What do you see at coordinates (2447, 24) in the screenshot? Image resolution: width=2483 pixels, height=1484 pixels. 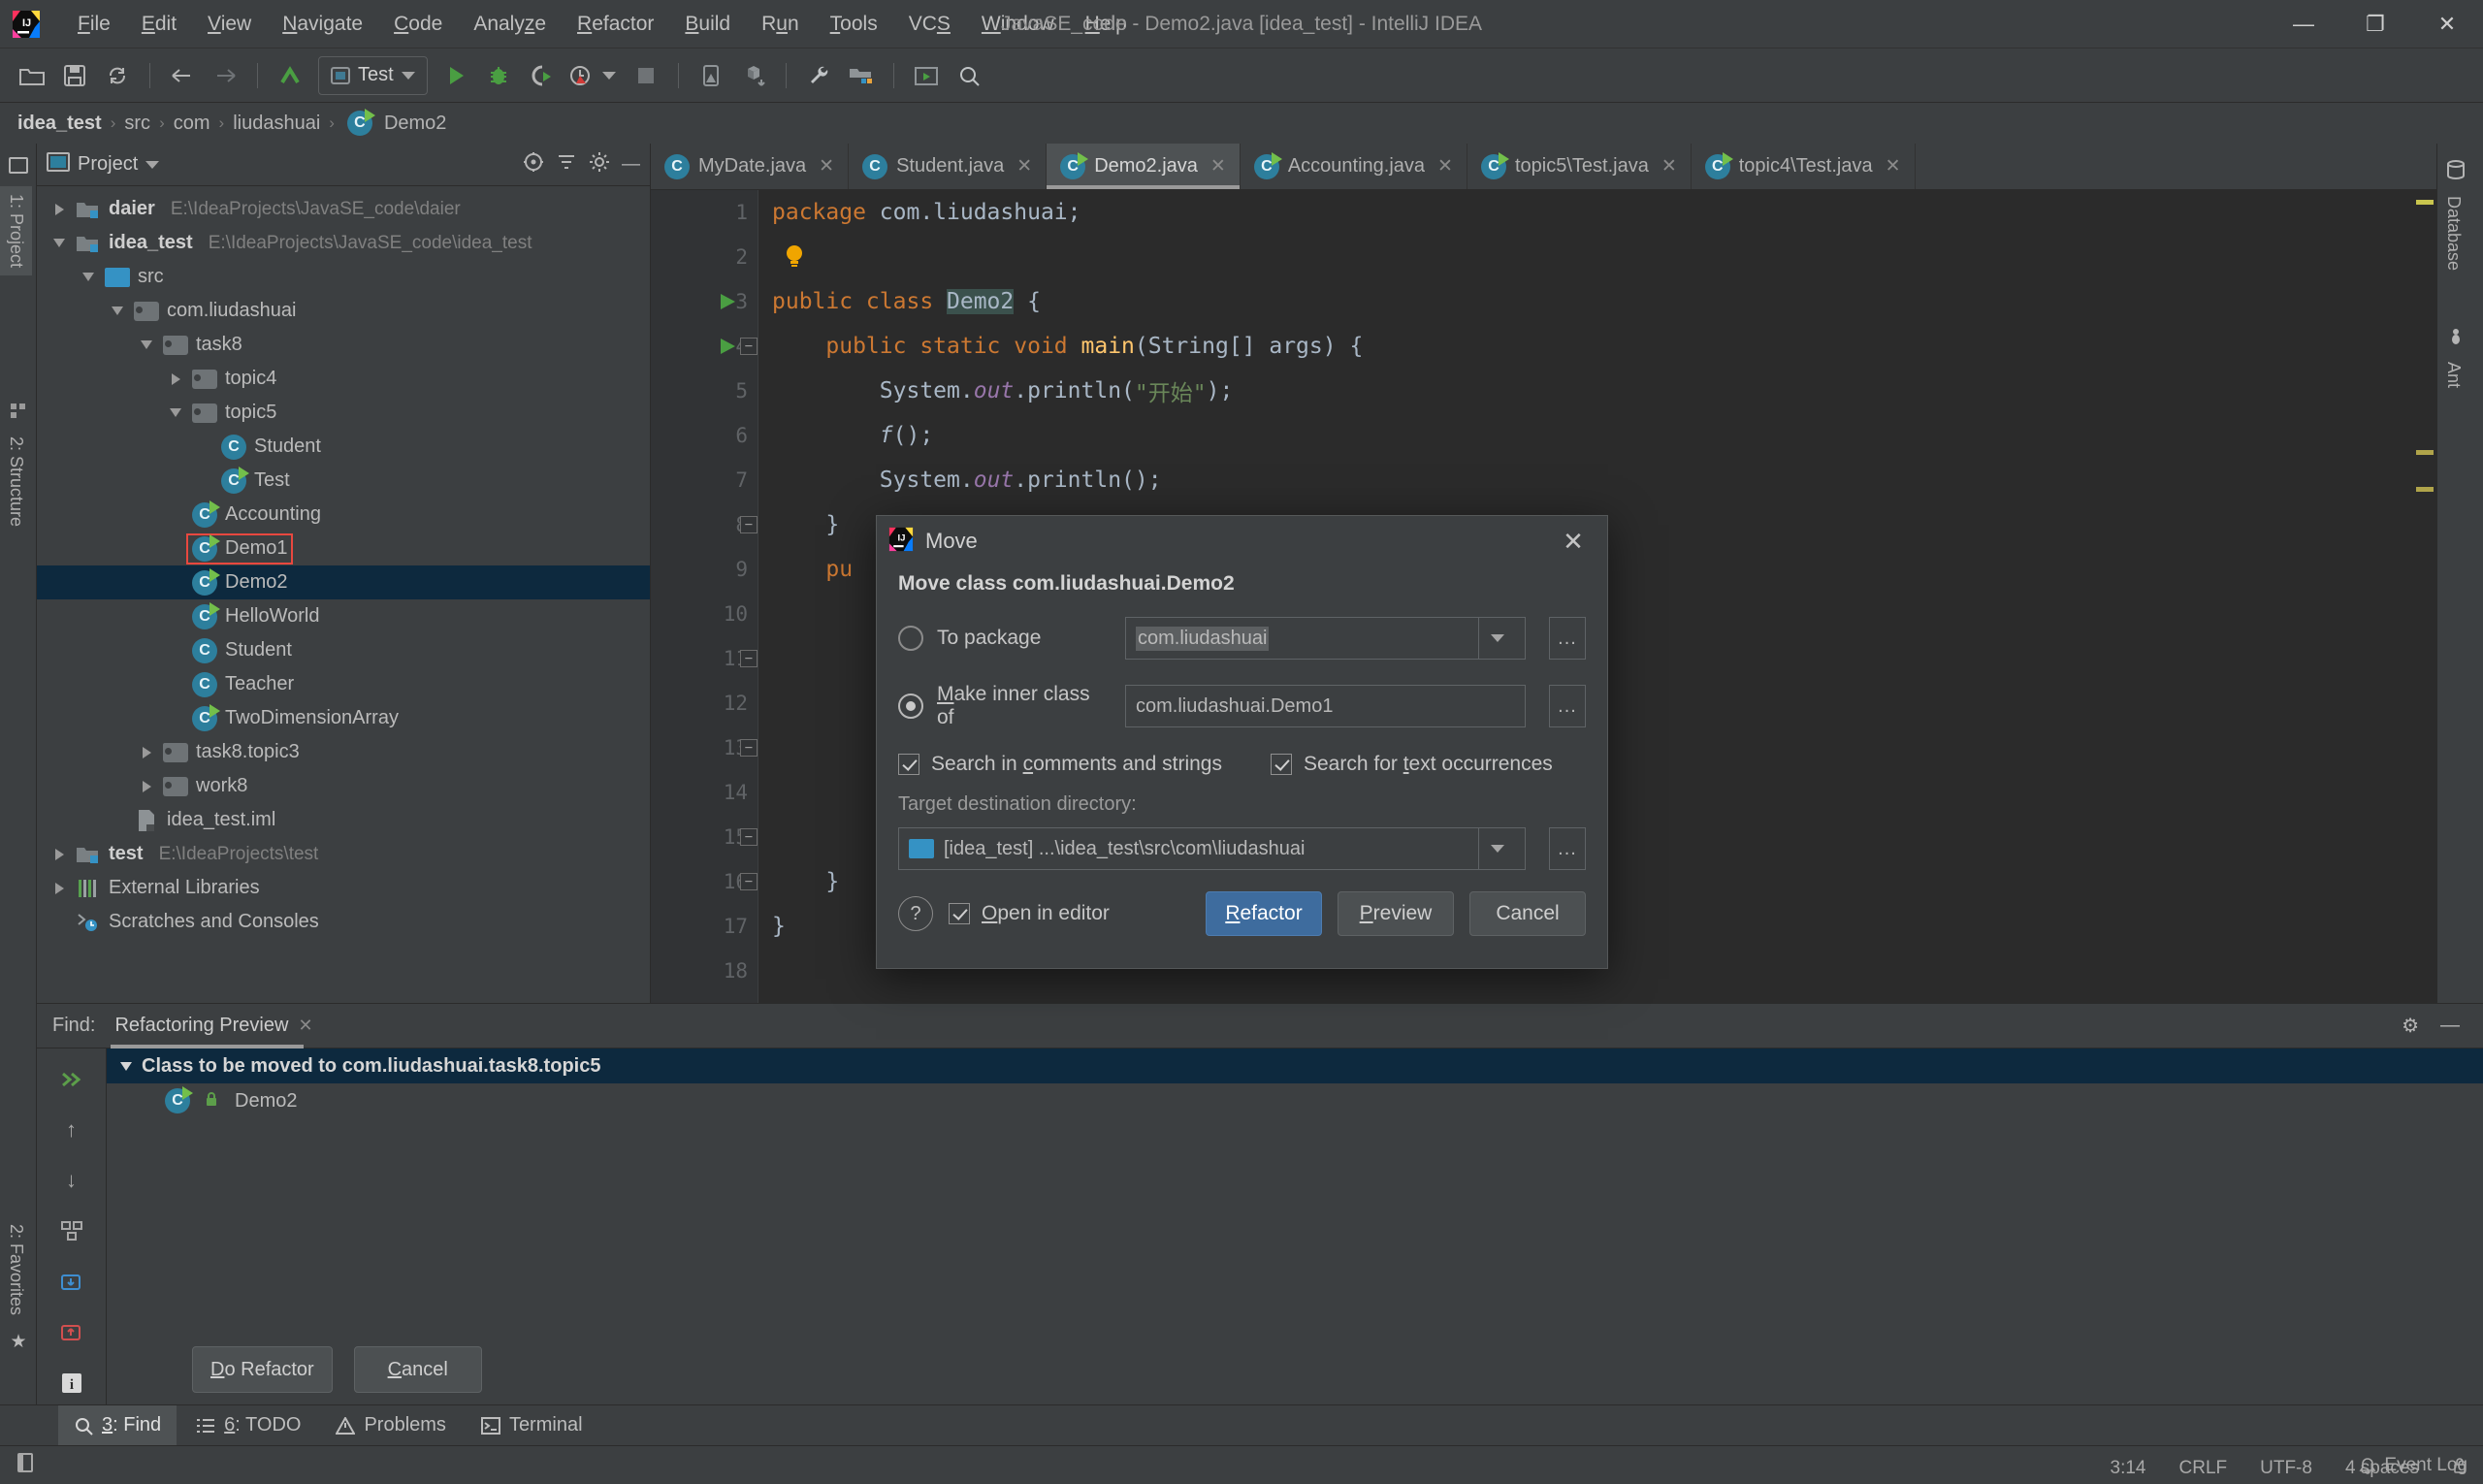 I see `close-button: ✕` at bounding box center [2447, 24].